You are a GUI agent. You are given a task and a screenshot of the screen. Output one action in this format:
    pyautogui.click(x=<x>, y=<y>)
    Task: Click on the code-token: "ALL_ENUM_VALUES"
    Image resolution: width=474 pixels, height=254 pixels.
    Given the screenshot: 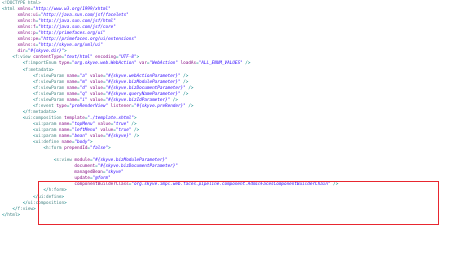 What is the action you would take?
    pyautogui.click(x=220, y=64)
    